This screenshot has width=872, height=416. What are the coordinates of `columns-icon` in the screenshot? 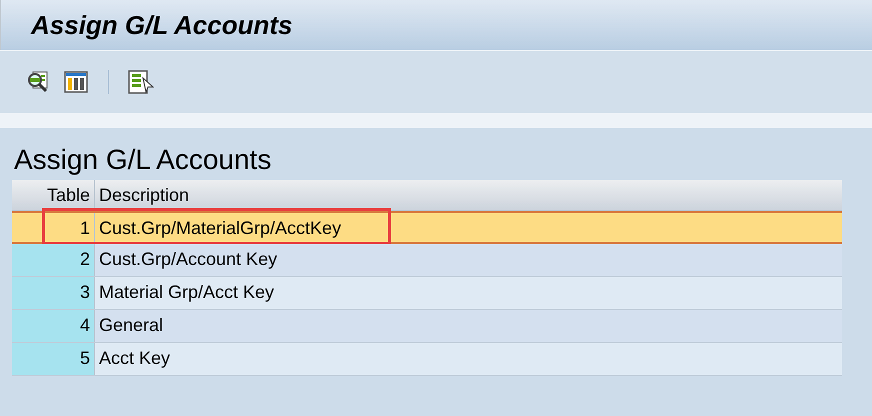 It's located at (76, 82).